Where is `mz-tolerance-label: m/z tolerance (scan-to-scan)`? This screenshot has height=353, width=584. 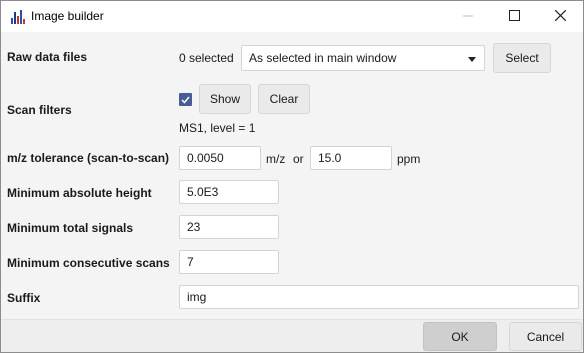 mz-tolerance-label: m/z tolerance (scan-to-scan) is located at coordinates (88, 158).